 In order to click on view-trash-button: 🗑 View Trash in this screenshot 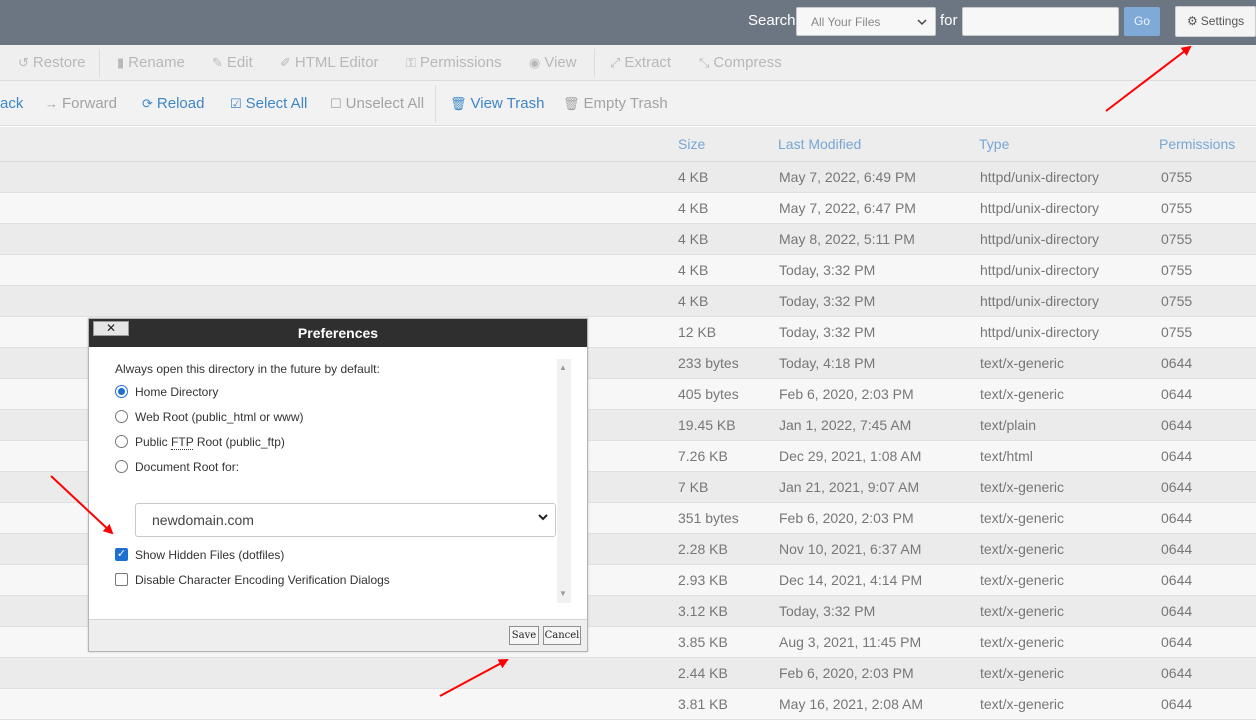, I will do `click(497, 103)`.